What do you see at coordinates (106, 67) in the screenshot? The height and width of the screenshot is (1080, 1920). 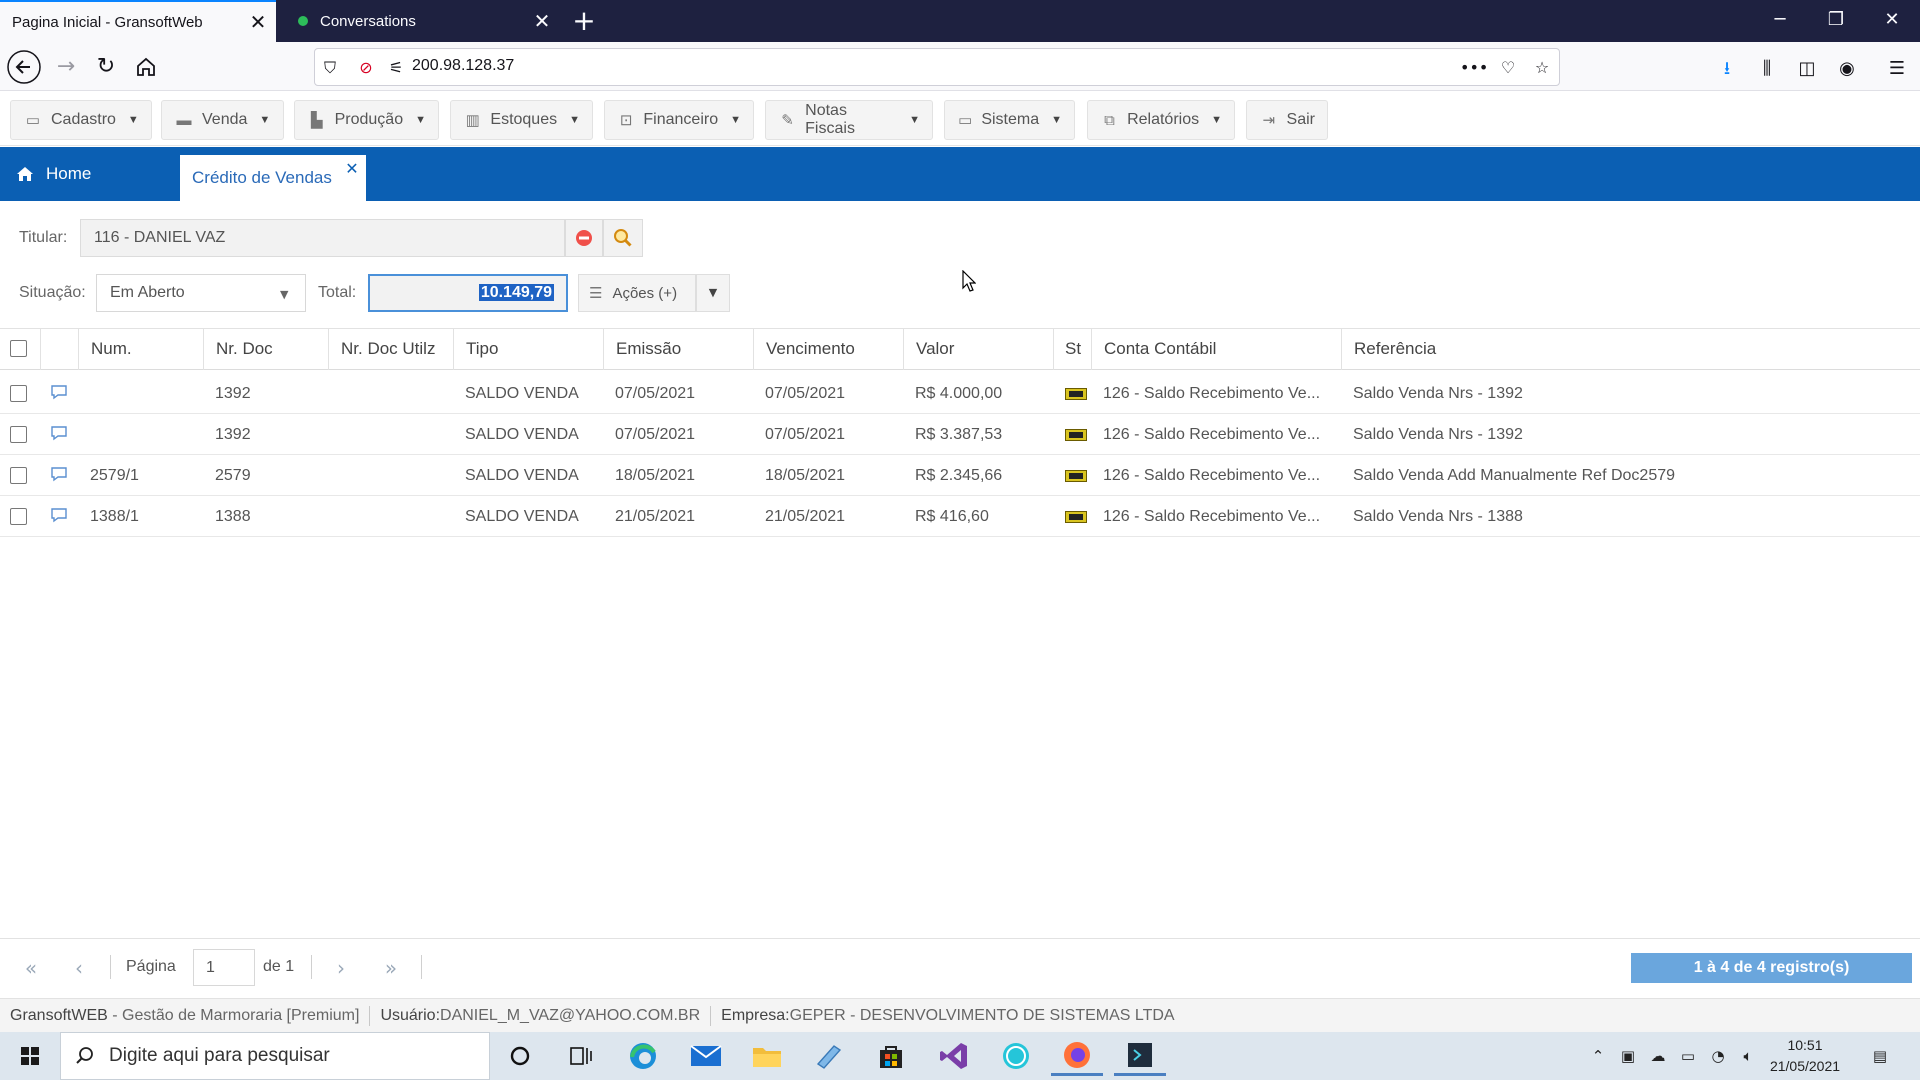 I see `reload-icon: ↻` at bounding box center [106, 67].